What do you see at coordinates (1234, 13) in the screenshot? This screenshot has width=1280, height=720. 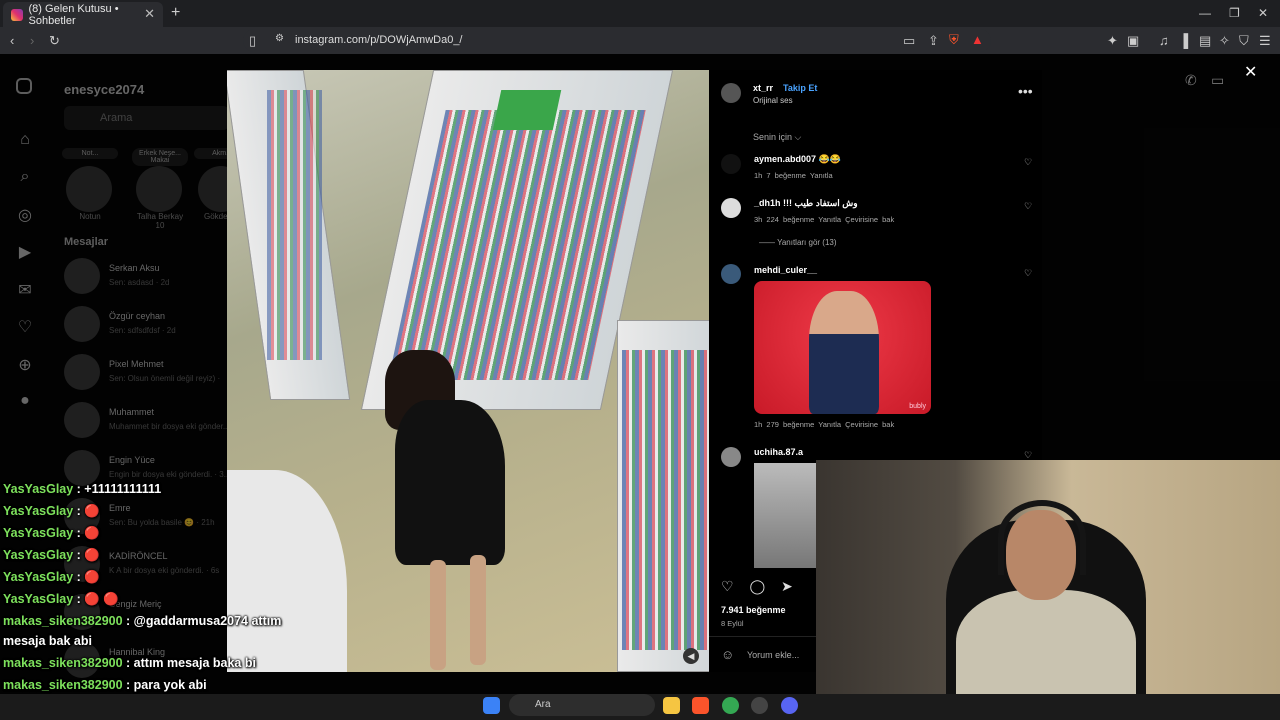 I see `restore-icon: ❐` at bounding box center [1234, 13].